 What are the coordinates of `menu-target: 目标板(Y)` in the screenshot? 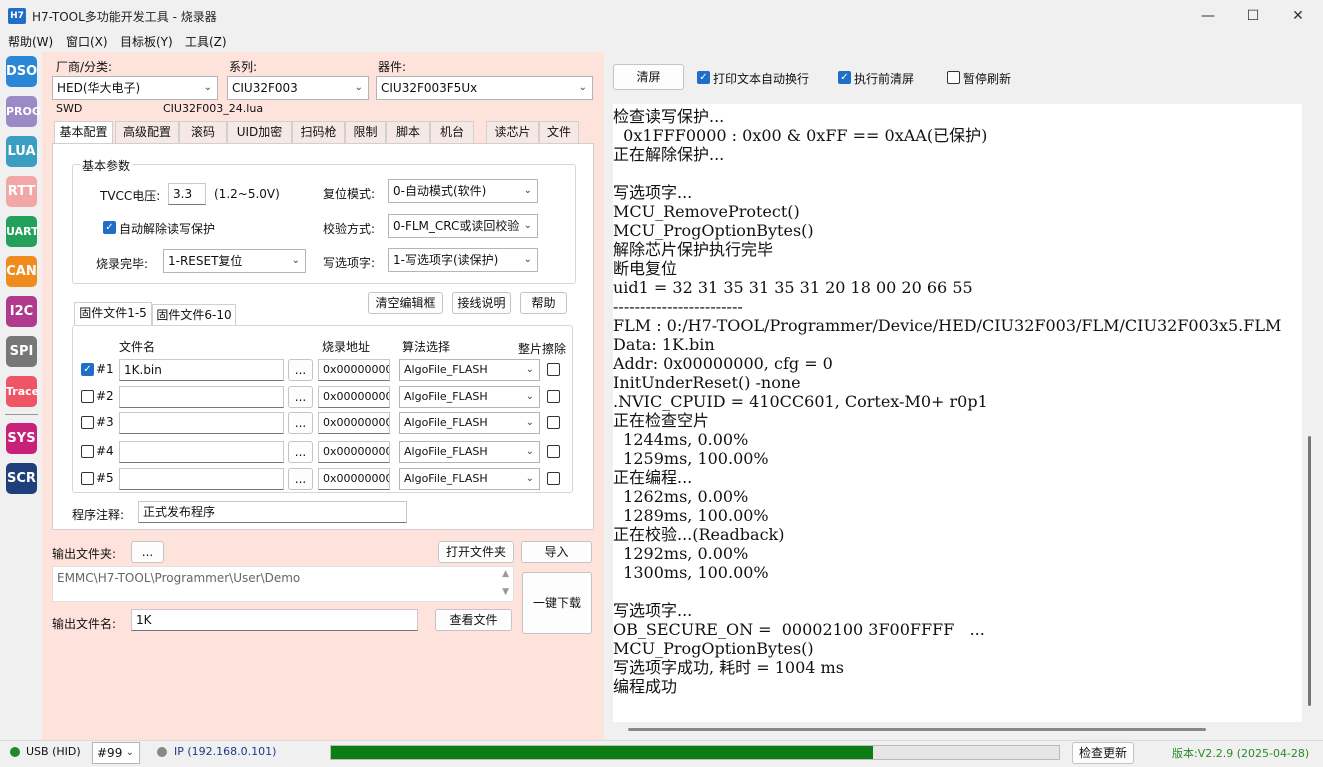 It's located at (146, 41).